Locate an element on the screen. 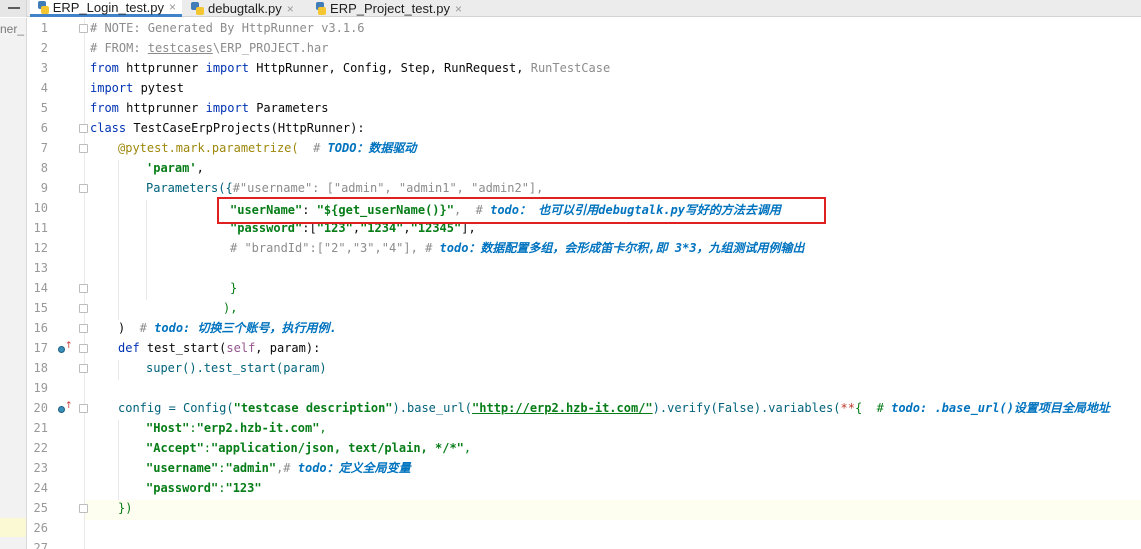  line-number: 11 is located at coordinates (40, 228).